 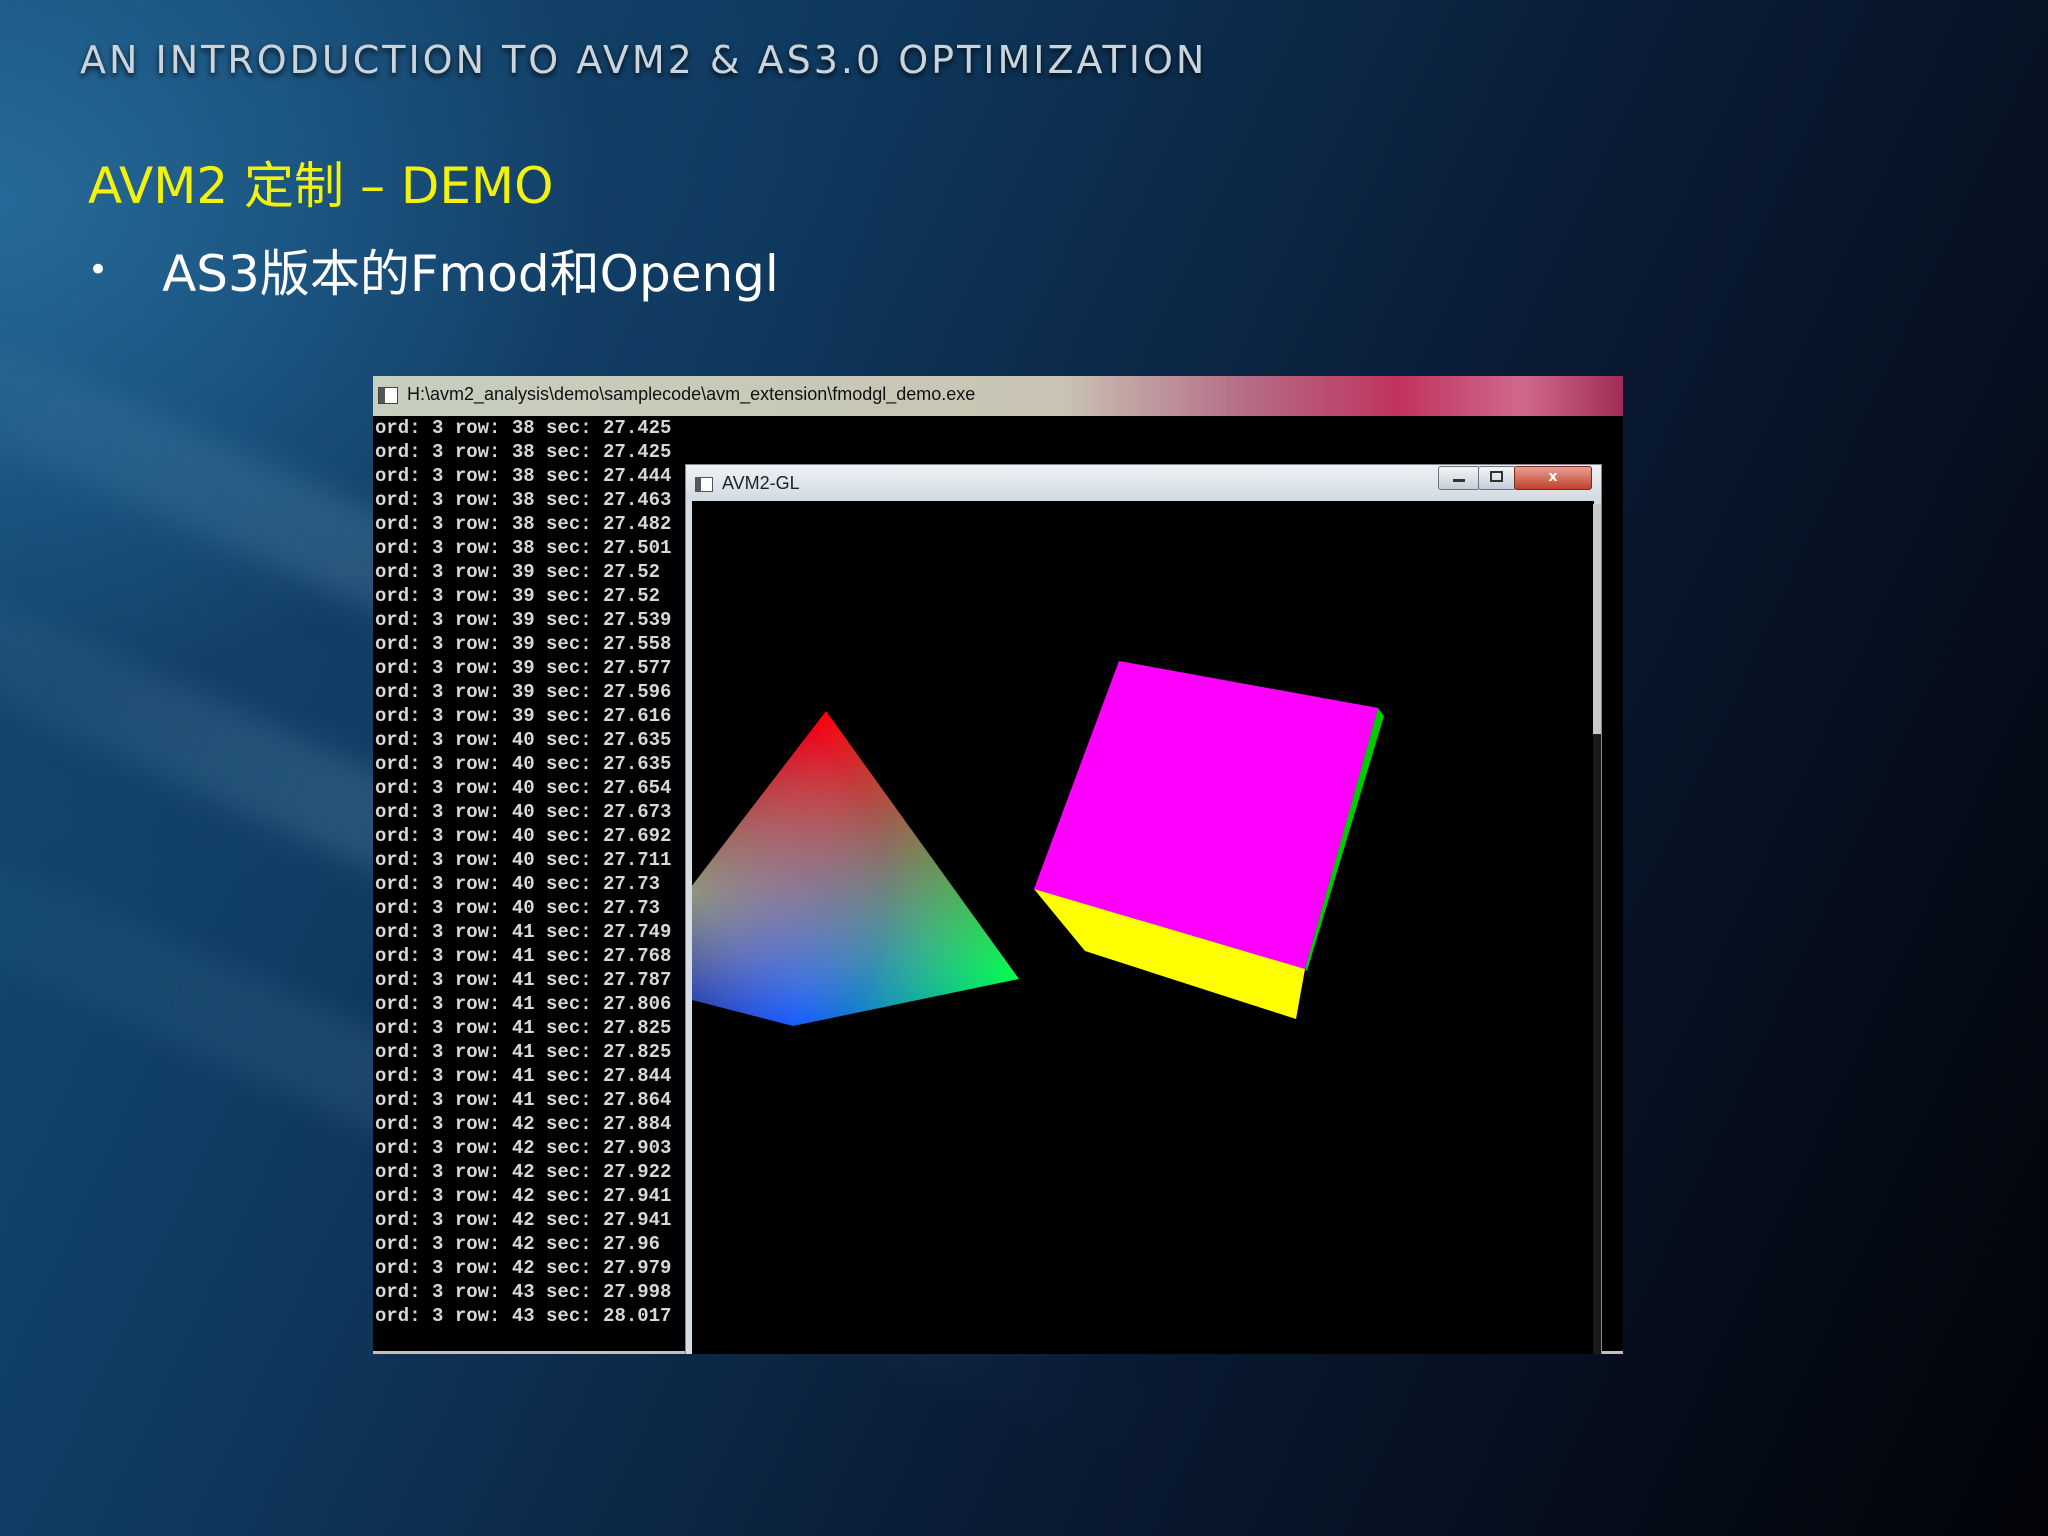 I want to click on pyramid, so click(x=855, y=868).